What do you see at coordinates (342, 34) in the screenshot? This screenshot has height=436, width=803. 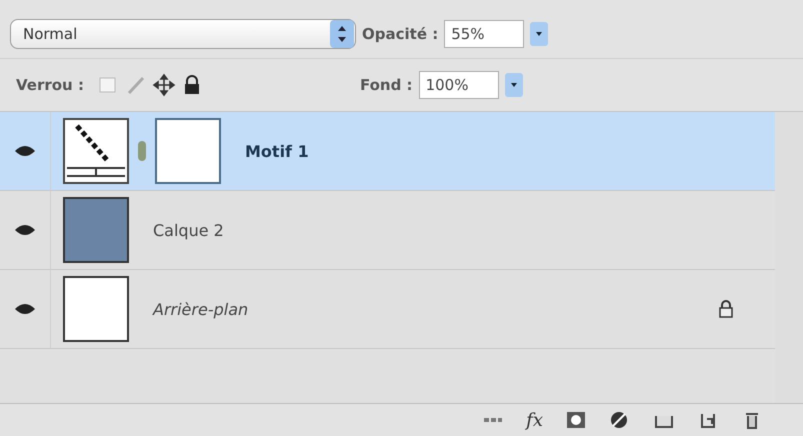 I see `stepper-icon` at bounding box center [342, 34].